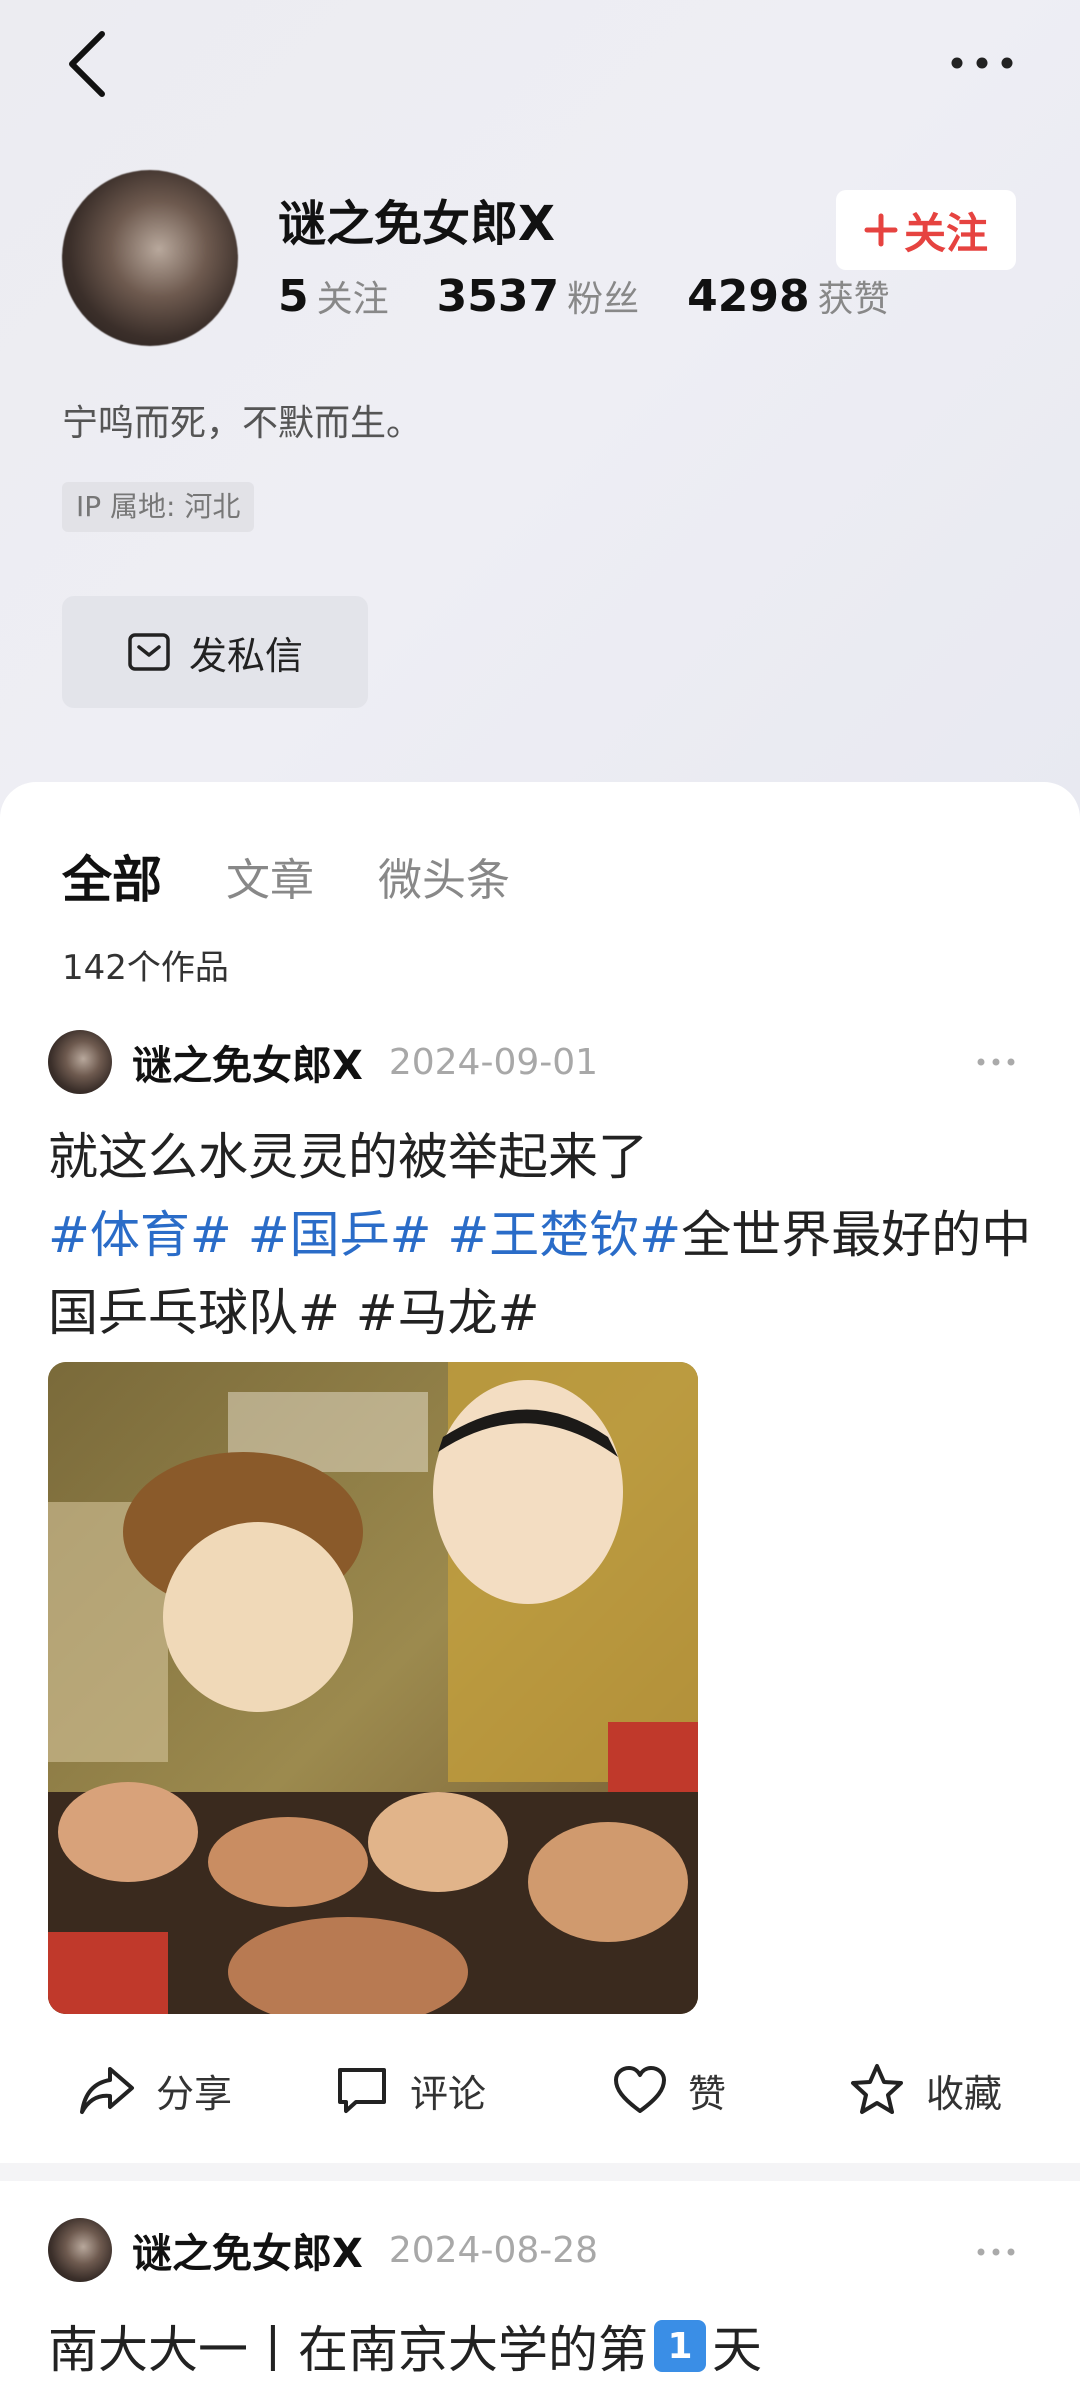 The width and height of the screenshot is (1080, 2383). I want to click on more-button, so click(982, 63).